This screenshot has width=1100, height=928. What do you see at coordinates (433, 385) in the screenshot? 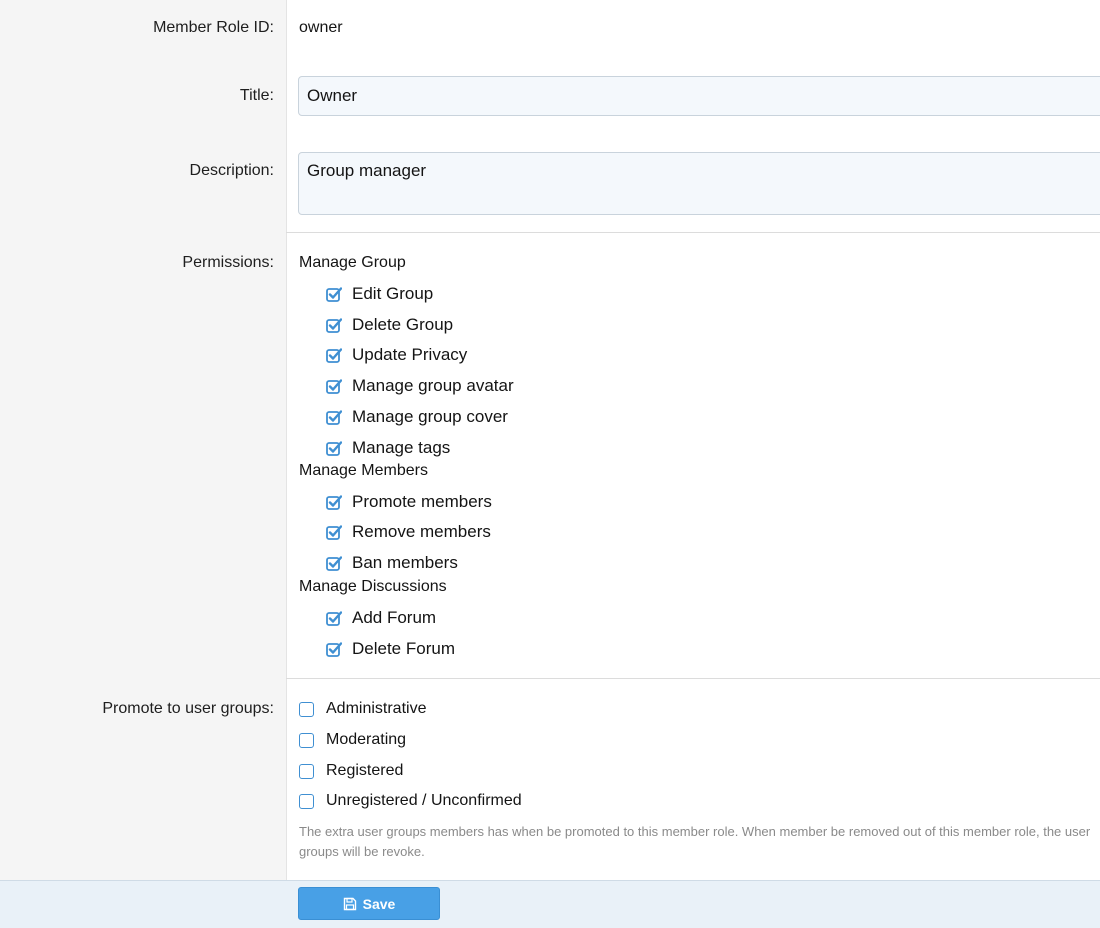
I see `permission-label: Manage group avatar` at bounding box center [433, 385].